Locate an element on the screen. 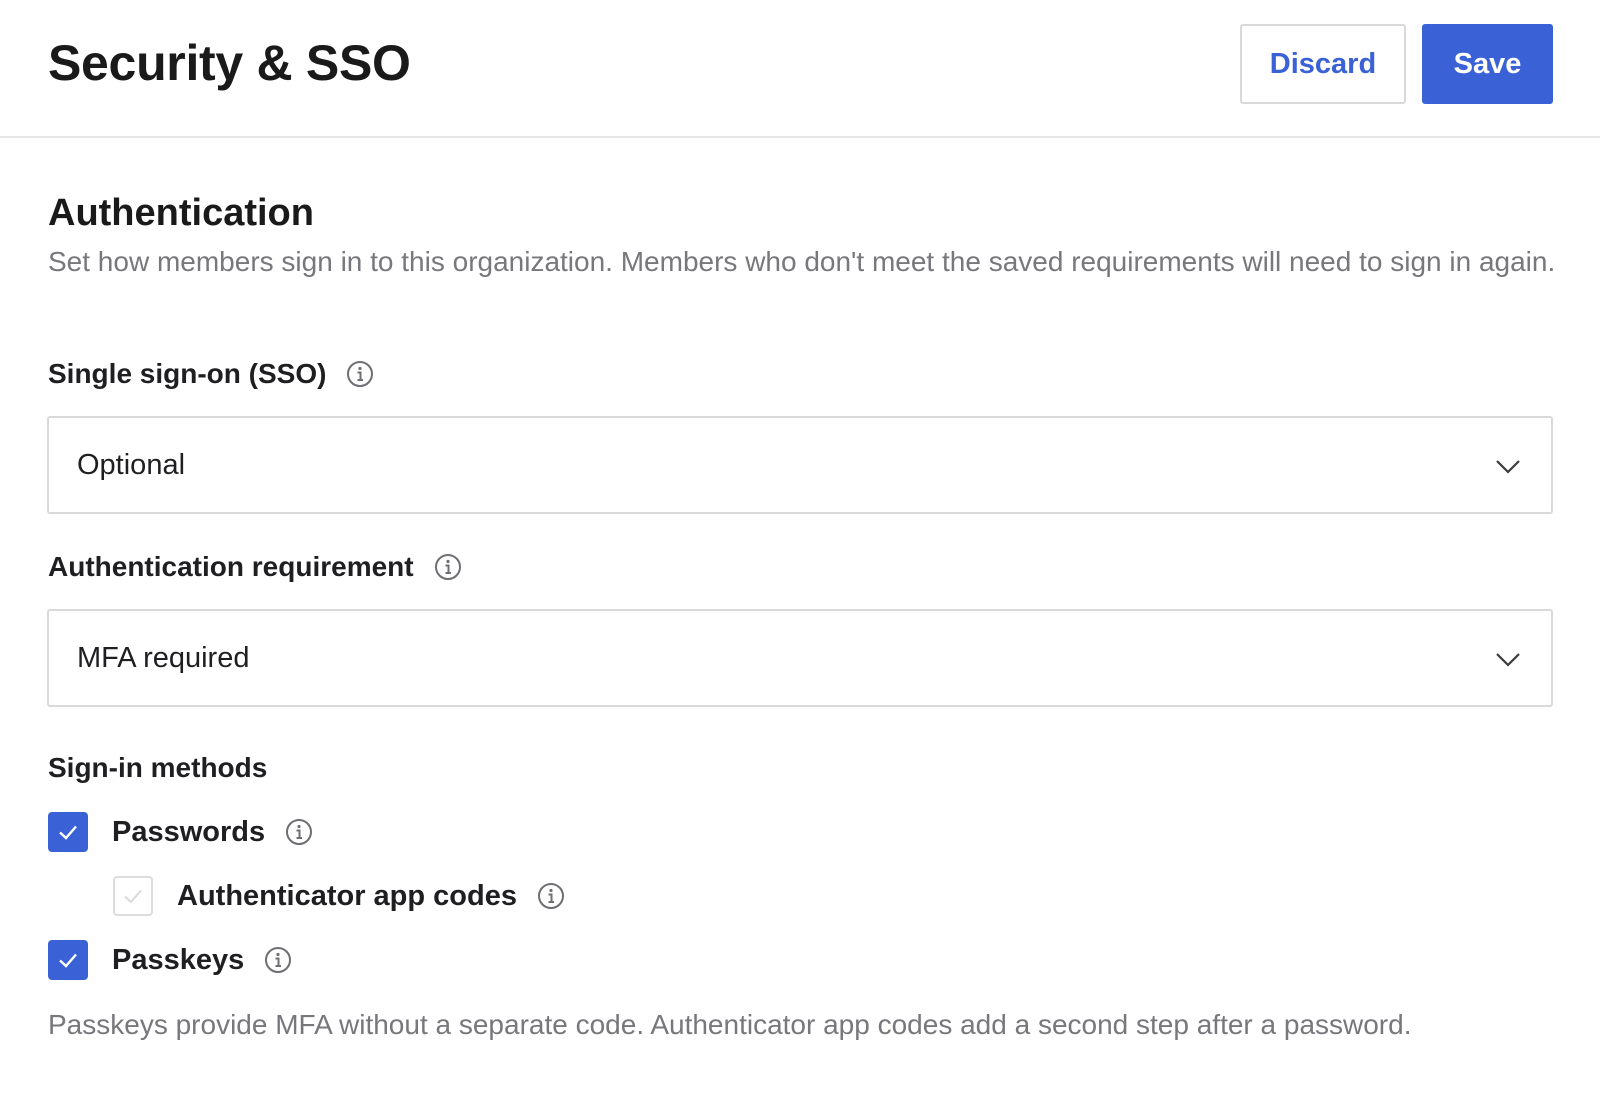 This screenshot has height=1100, width=1600. sign-in-methods-title: Sign-in methods is located at coordinates (158, 767).